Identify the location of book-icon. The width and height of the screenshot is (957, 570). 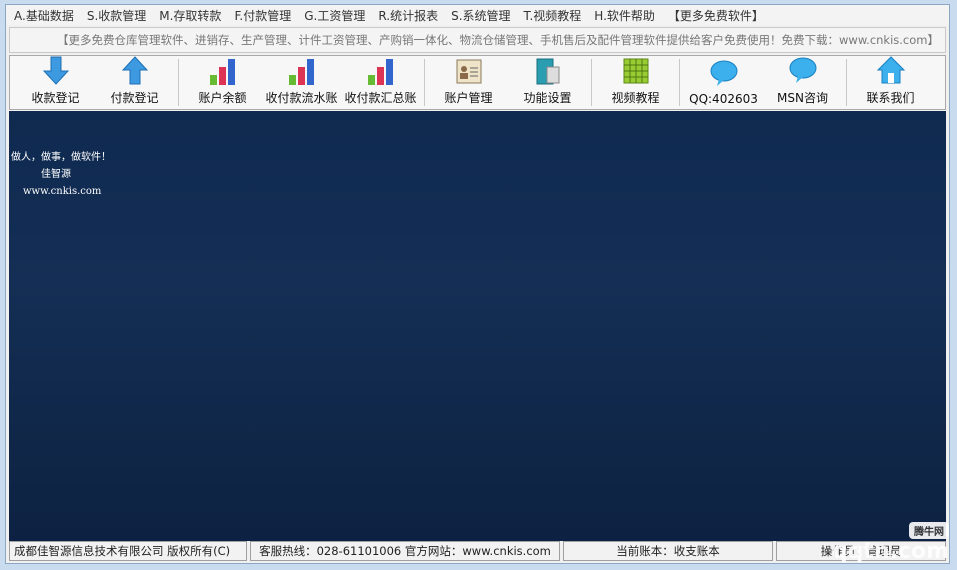
(548, 70).